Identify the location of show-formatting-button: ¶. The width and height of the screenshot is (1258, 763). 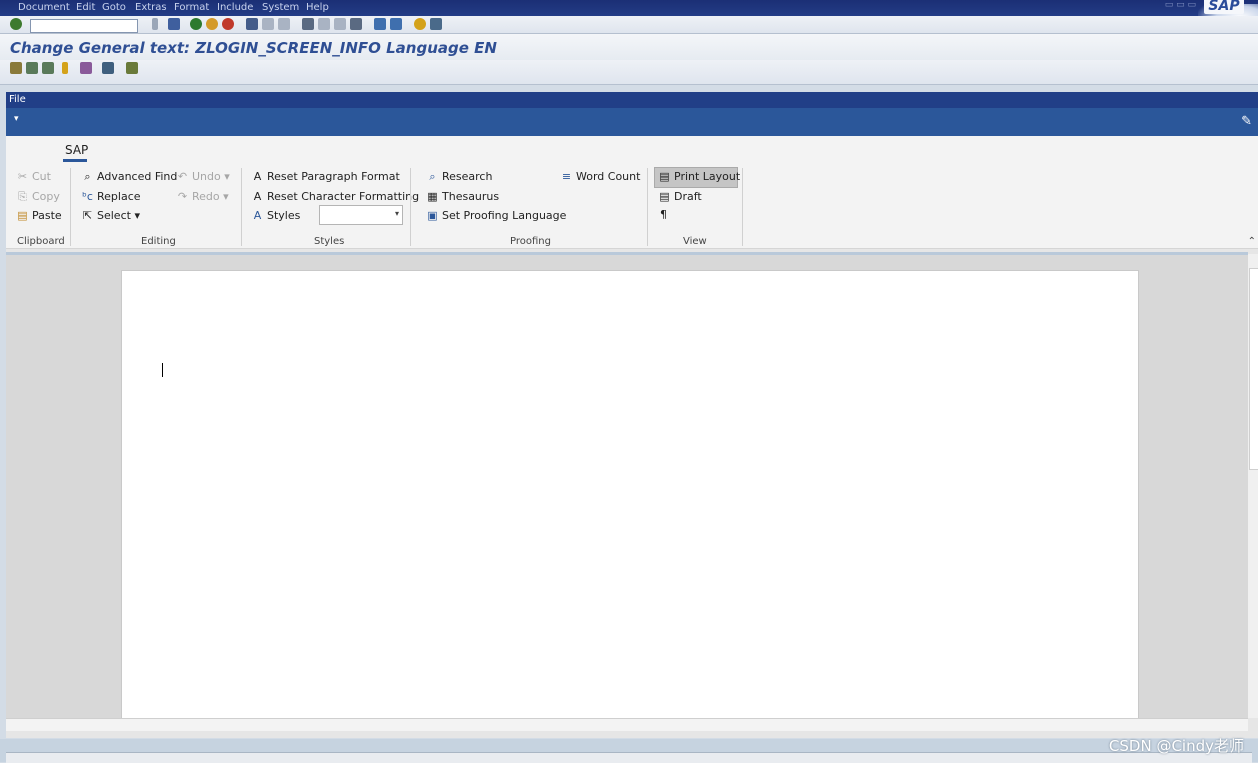
(663, 214).